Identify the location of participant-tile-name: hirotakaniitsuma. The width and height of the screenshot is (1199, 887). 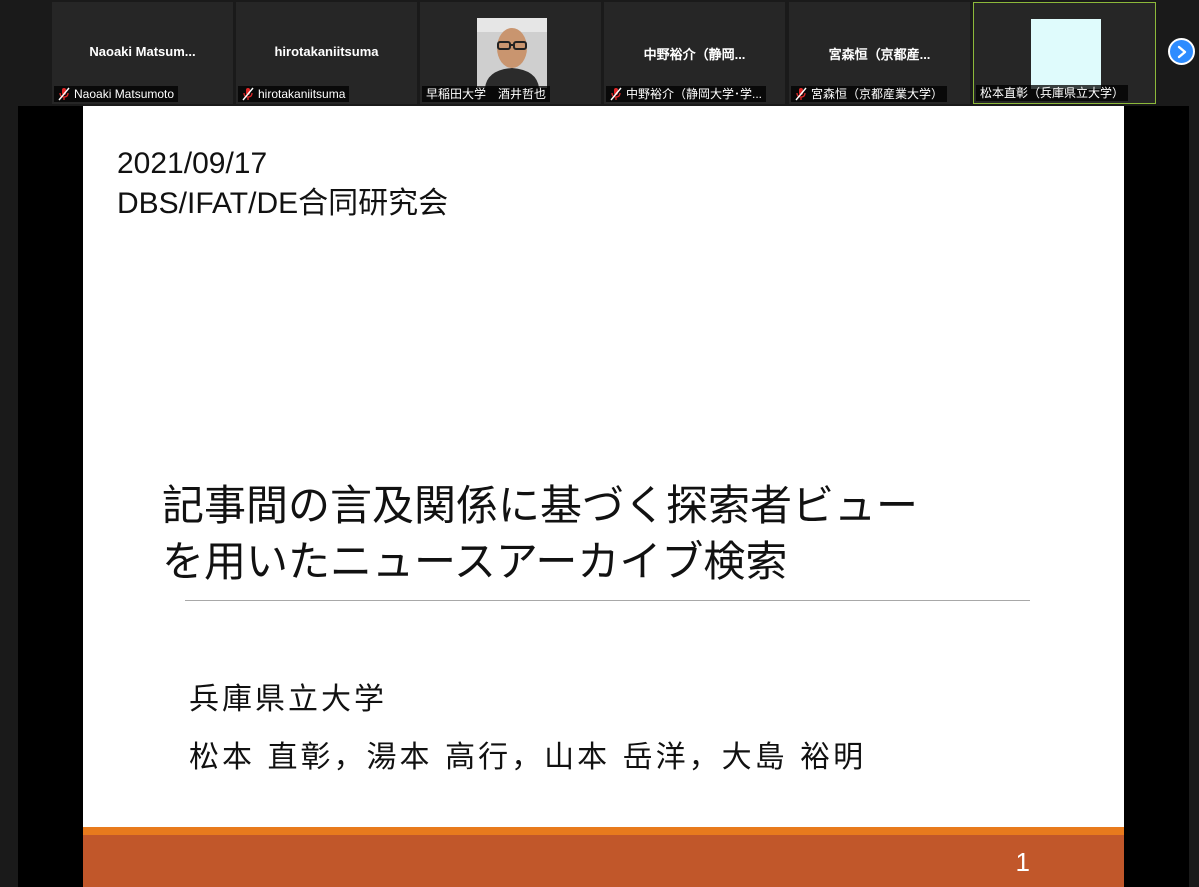
(326, 51).